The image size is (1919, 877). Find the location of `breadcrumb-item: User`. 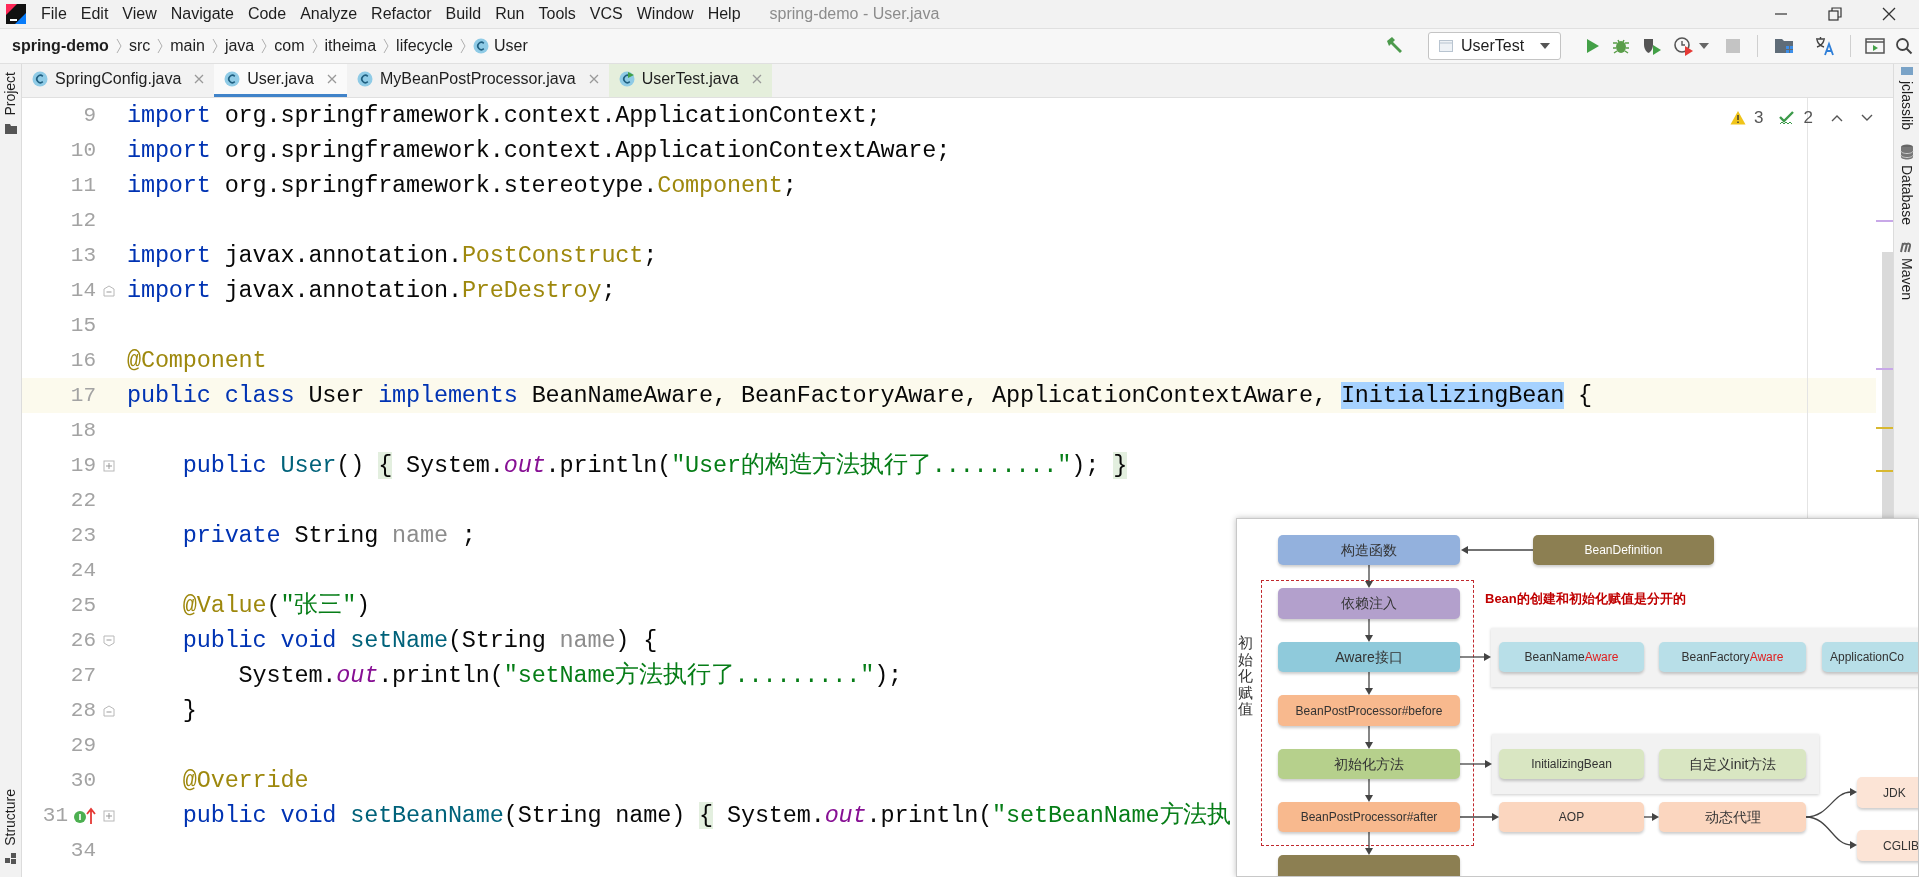

breadcrumb-item: User is located at coordinates (511, 46).